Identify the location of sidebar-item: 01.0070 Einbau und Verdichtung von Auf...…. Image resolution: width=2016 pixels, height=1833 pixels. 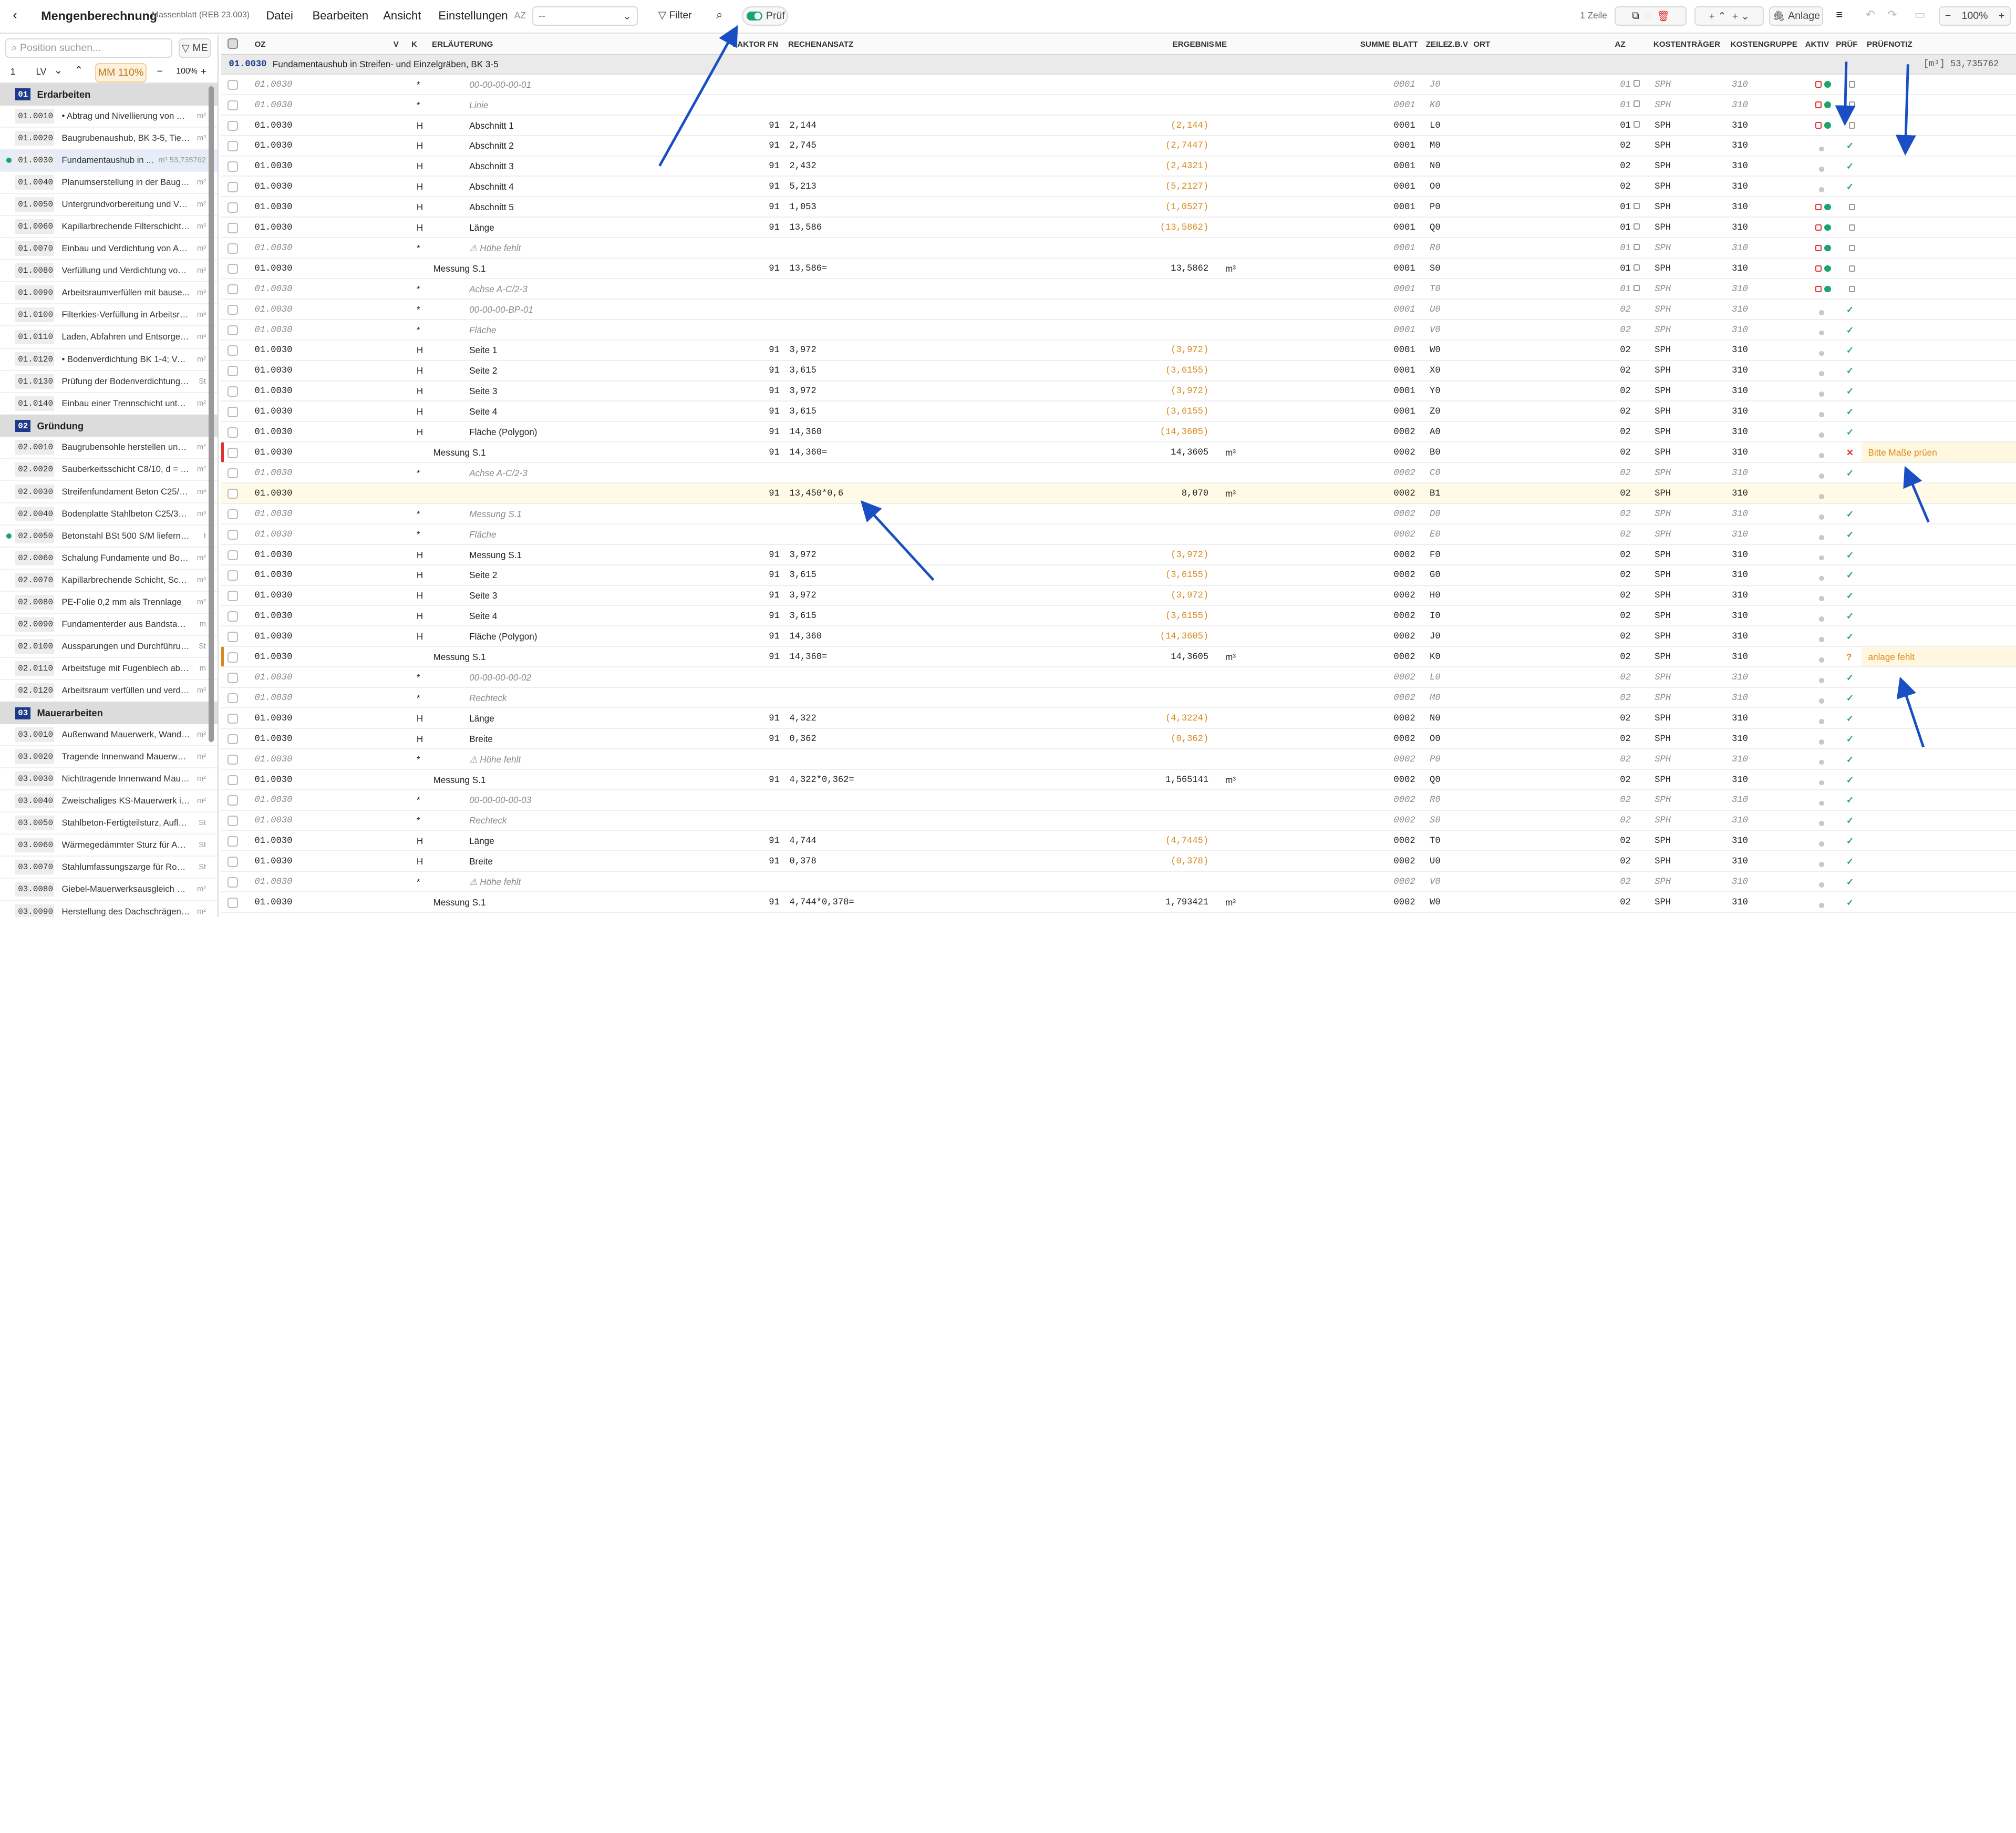
(109, 249).